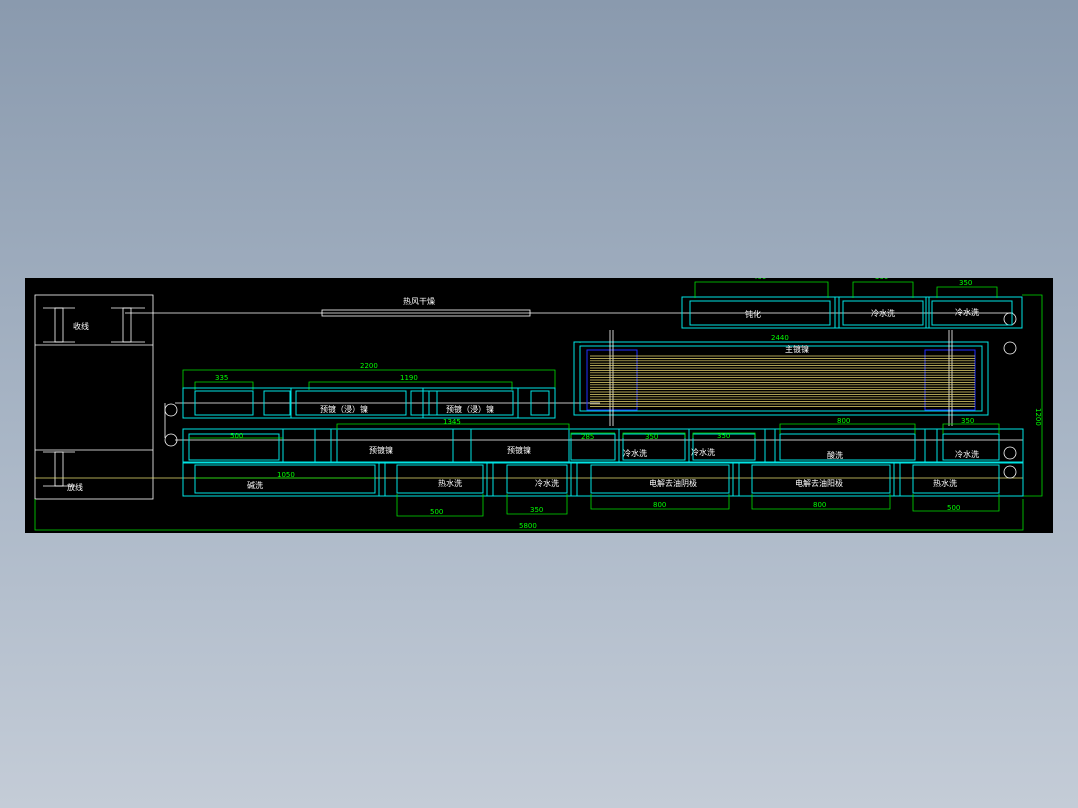 This screenshot has height=808, width=1078. What do you see at coordinates (369, 390) in the screenshot?
I see `preplate-dip-row: 2200 335 1190 预镀（浸）镍 预镀（浸）镍` at bounding box center [369, 390].